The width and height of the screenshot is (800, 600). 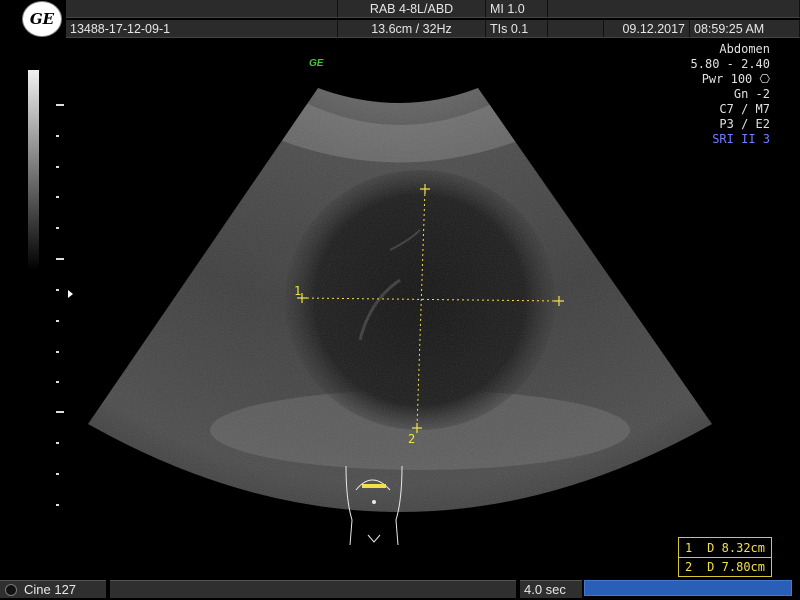 What do you see at coordinates (374, 486) in the screenshot?
I see `probe-position-marker` at bounding box center [374, 486].